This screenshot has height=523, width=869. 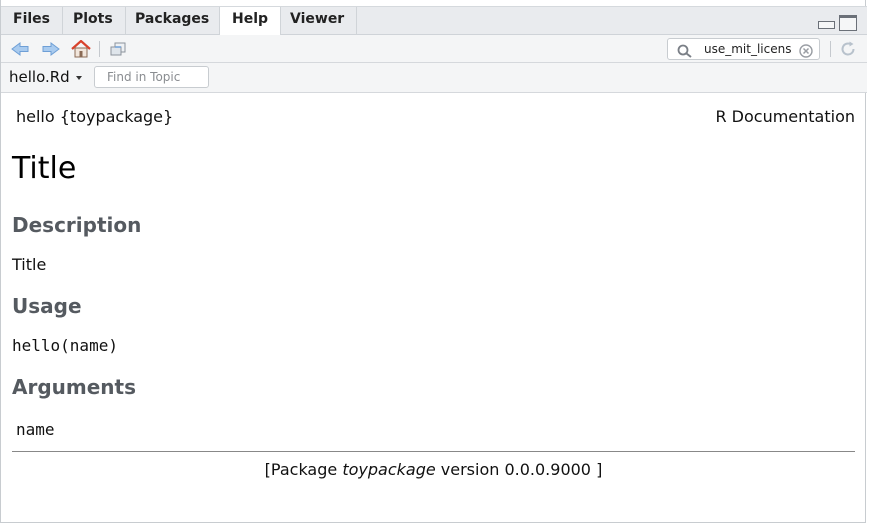 I want to click on refresh-icon, so click(x=848, y=51).